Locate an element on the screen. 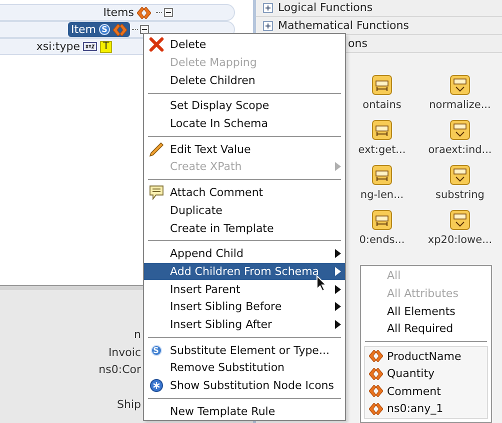 This screenshot has height=423, width=502. function-label: ontains is located at coordinates (382, 105).